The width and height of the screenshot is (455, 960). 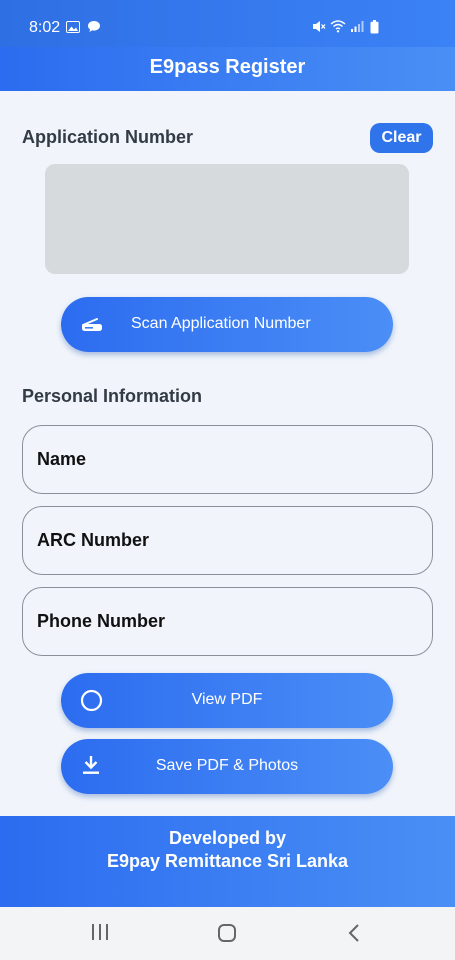 I want to click on view-pdf-label: View PDF, so click(x=227, y=699).